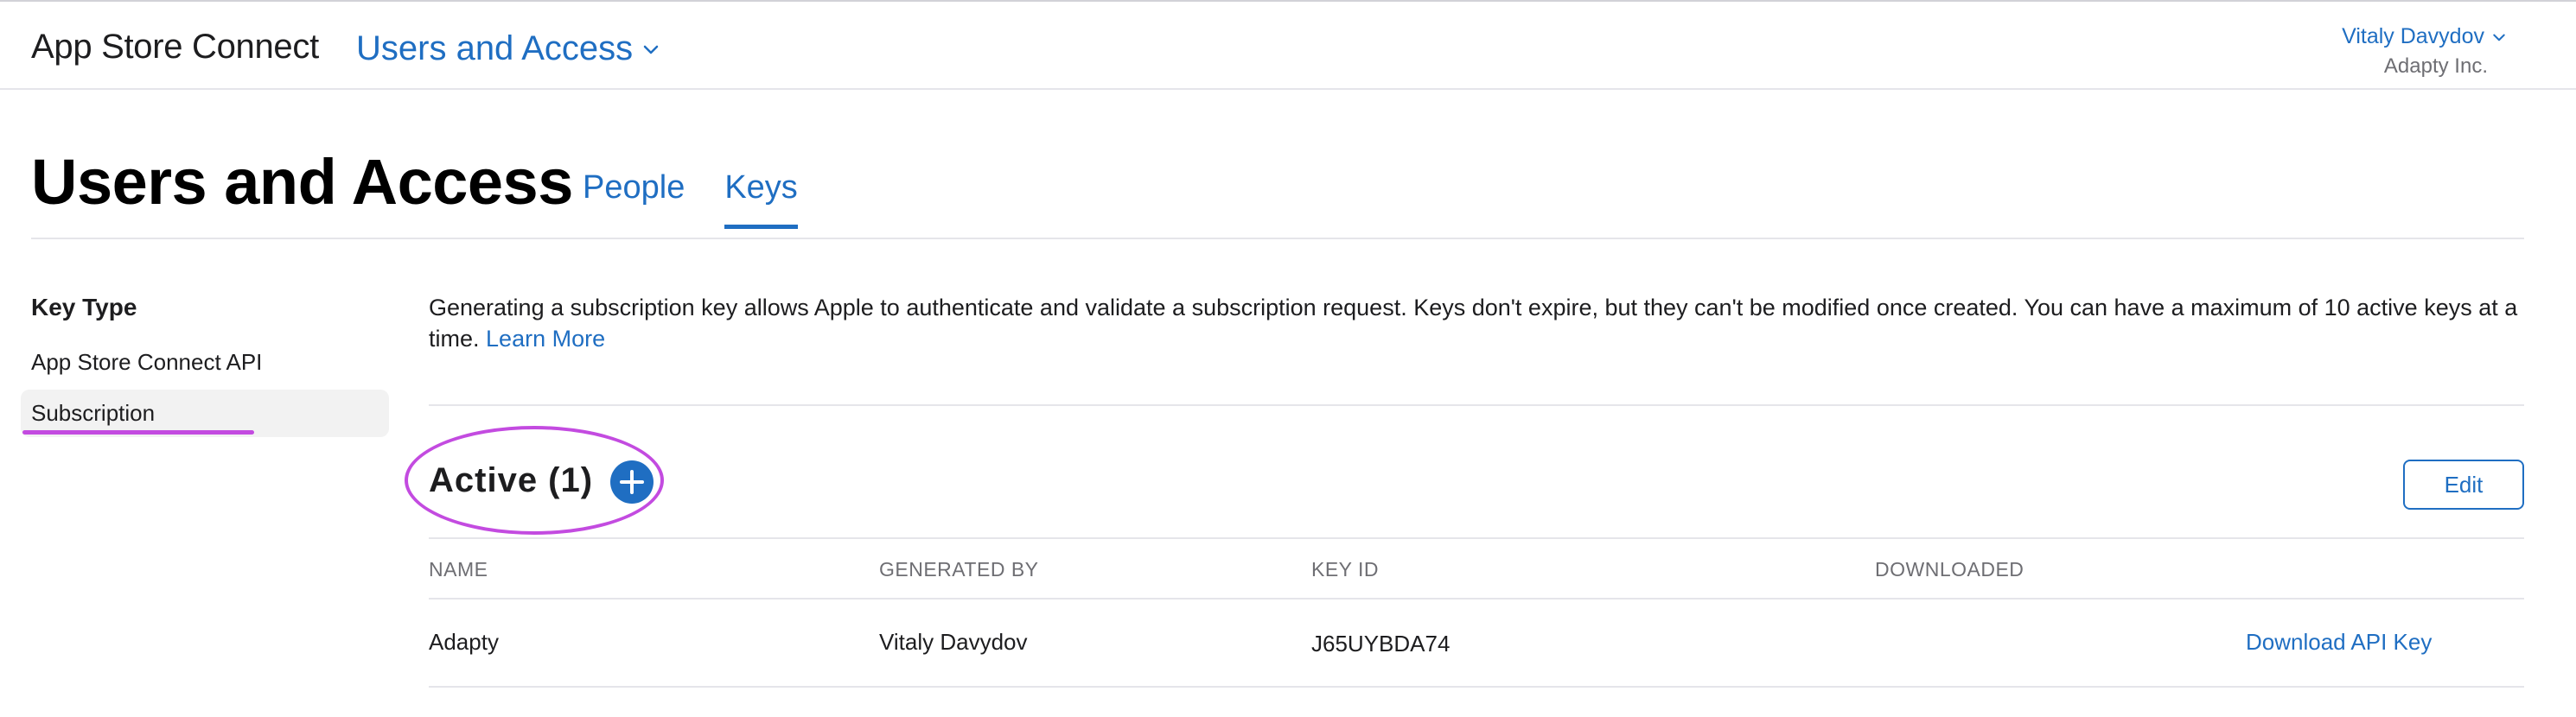 This screenshot has width=2576, height=717. I want to click on tab-people: People, so click(634, 198).